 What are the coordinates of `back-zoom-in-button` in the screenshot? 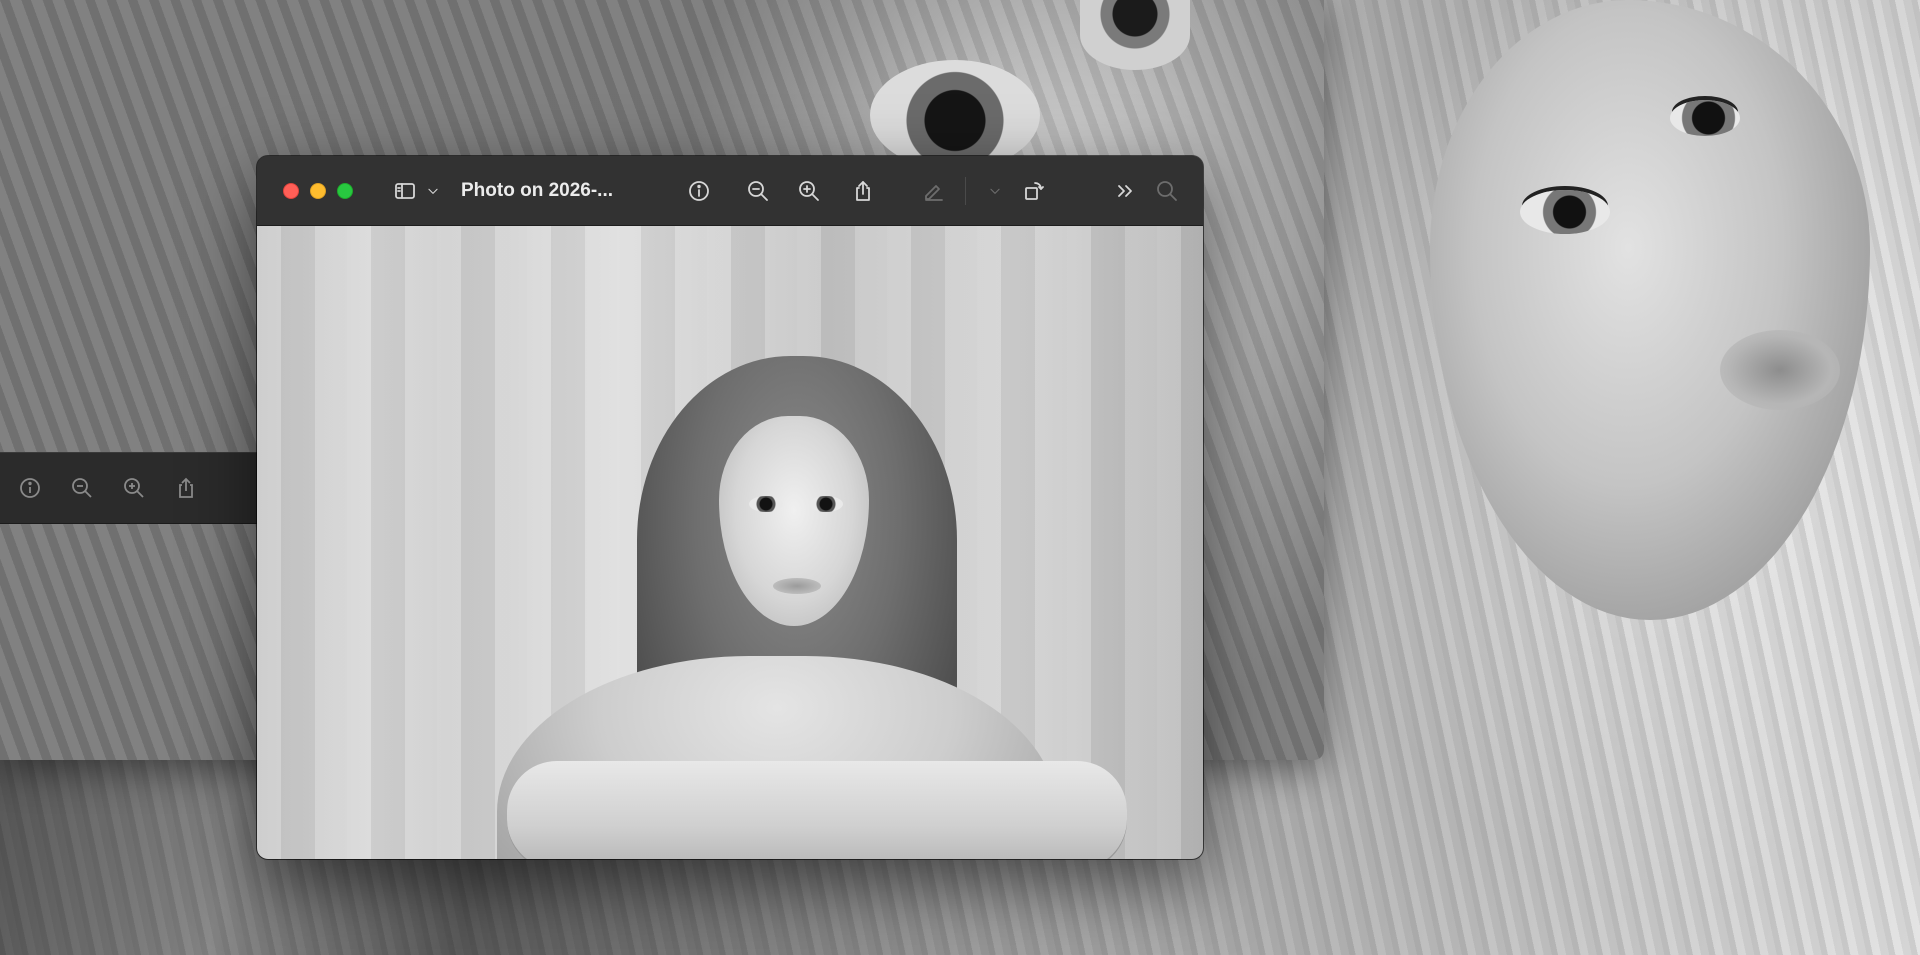 It's located at (134, 488).